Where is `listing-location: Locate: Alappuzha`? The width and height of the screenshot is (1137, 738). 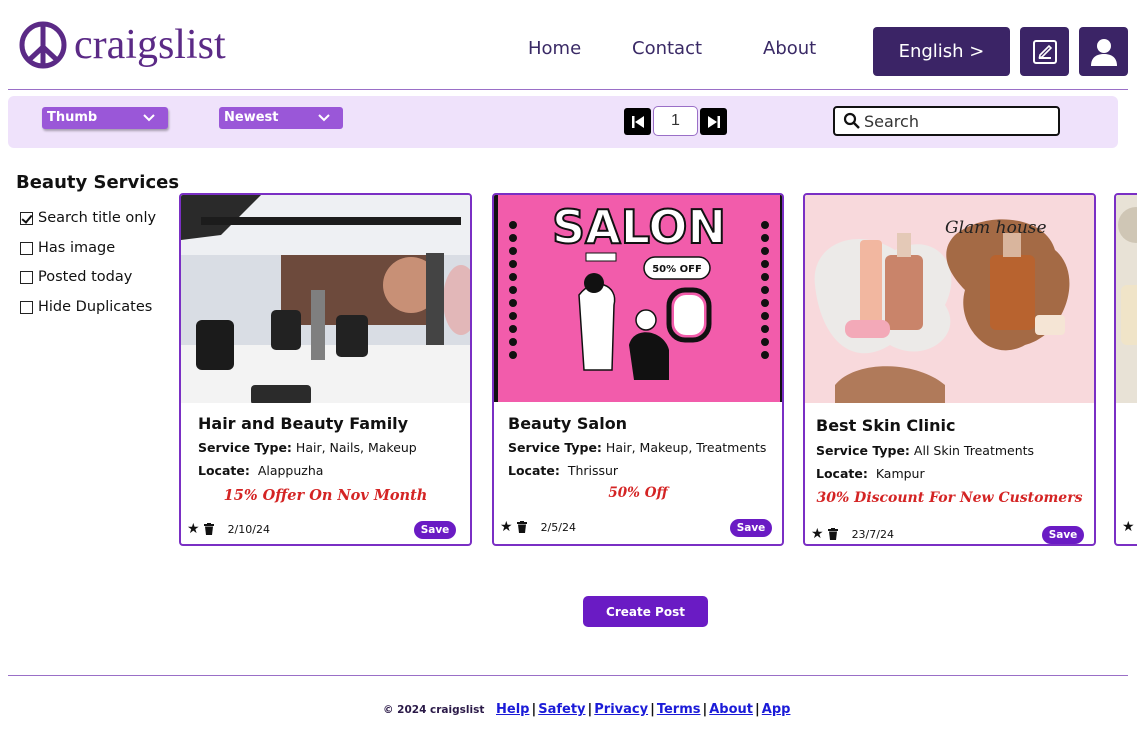 listing-location: Locate: Alappuzha is located at coordinates (261, 470).